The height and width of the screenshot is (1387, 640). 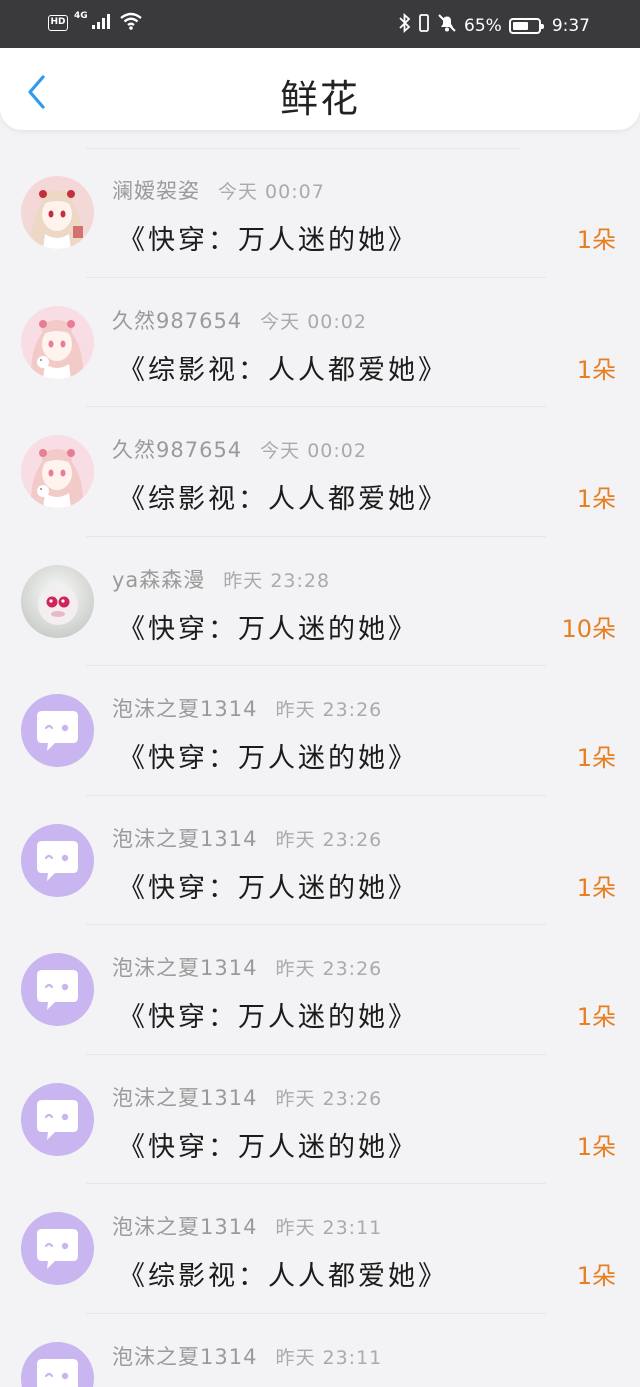 I want to click on list-item: 泡沫之夏1314 昨天 23:11, so click(x=320, y=1350).